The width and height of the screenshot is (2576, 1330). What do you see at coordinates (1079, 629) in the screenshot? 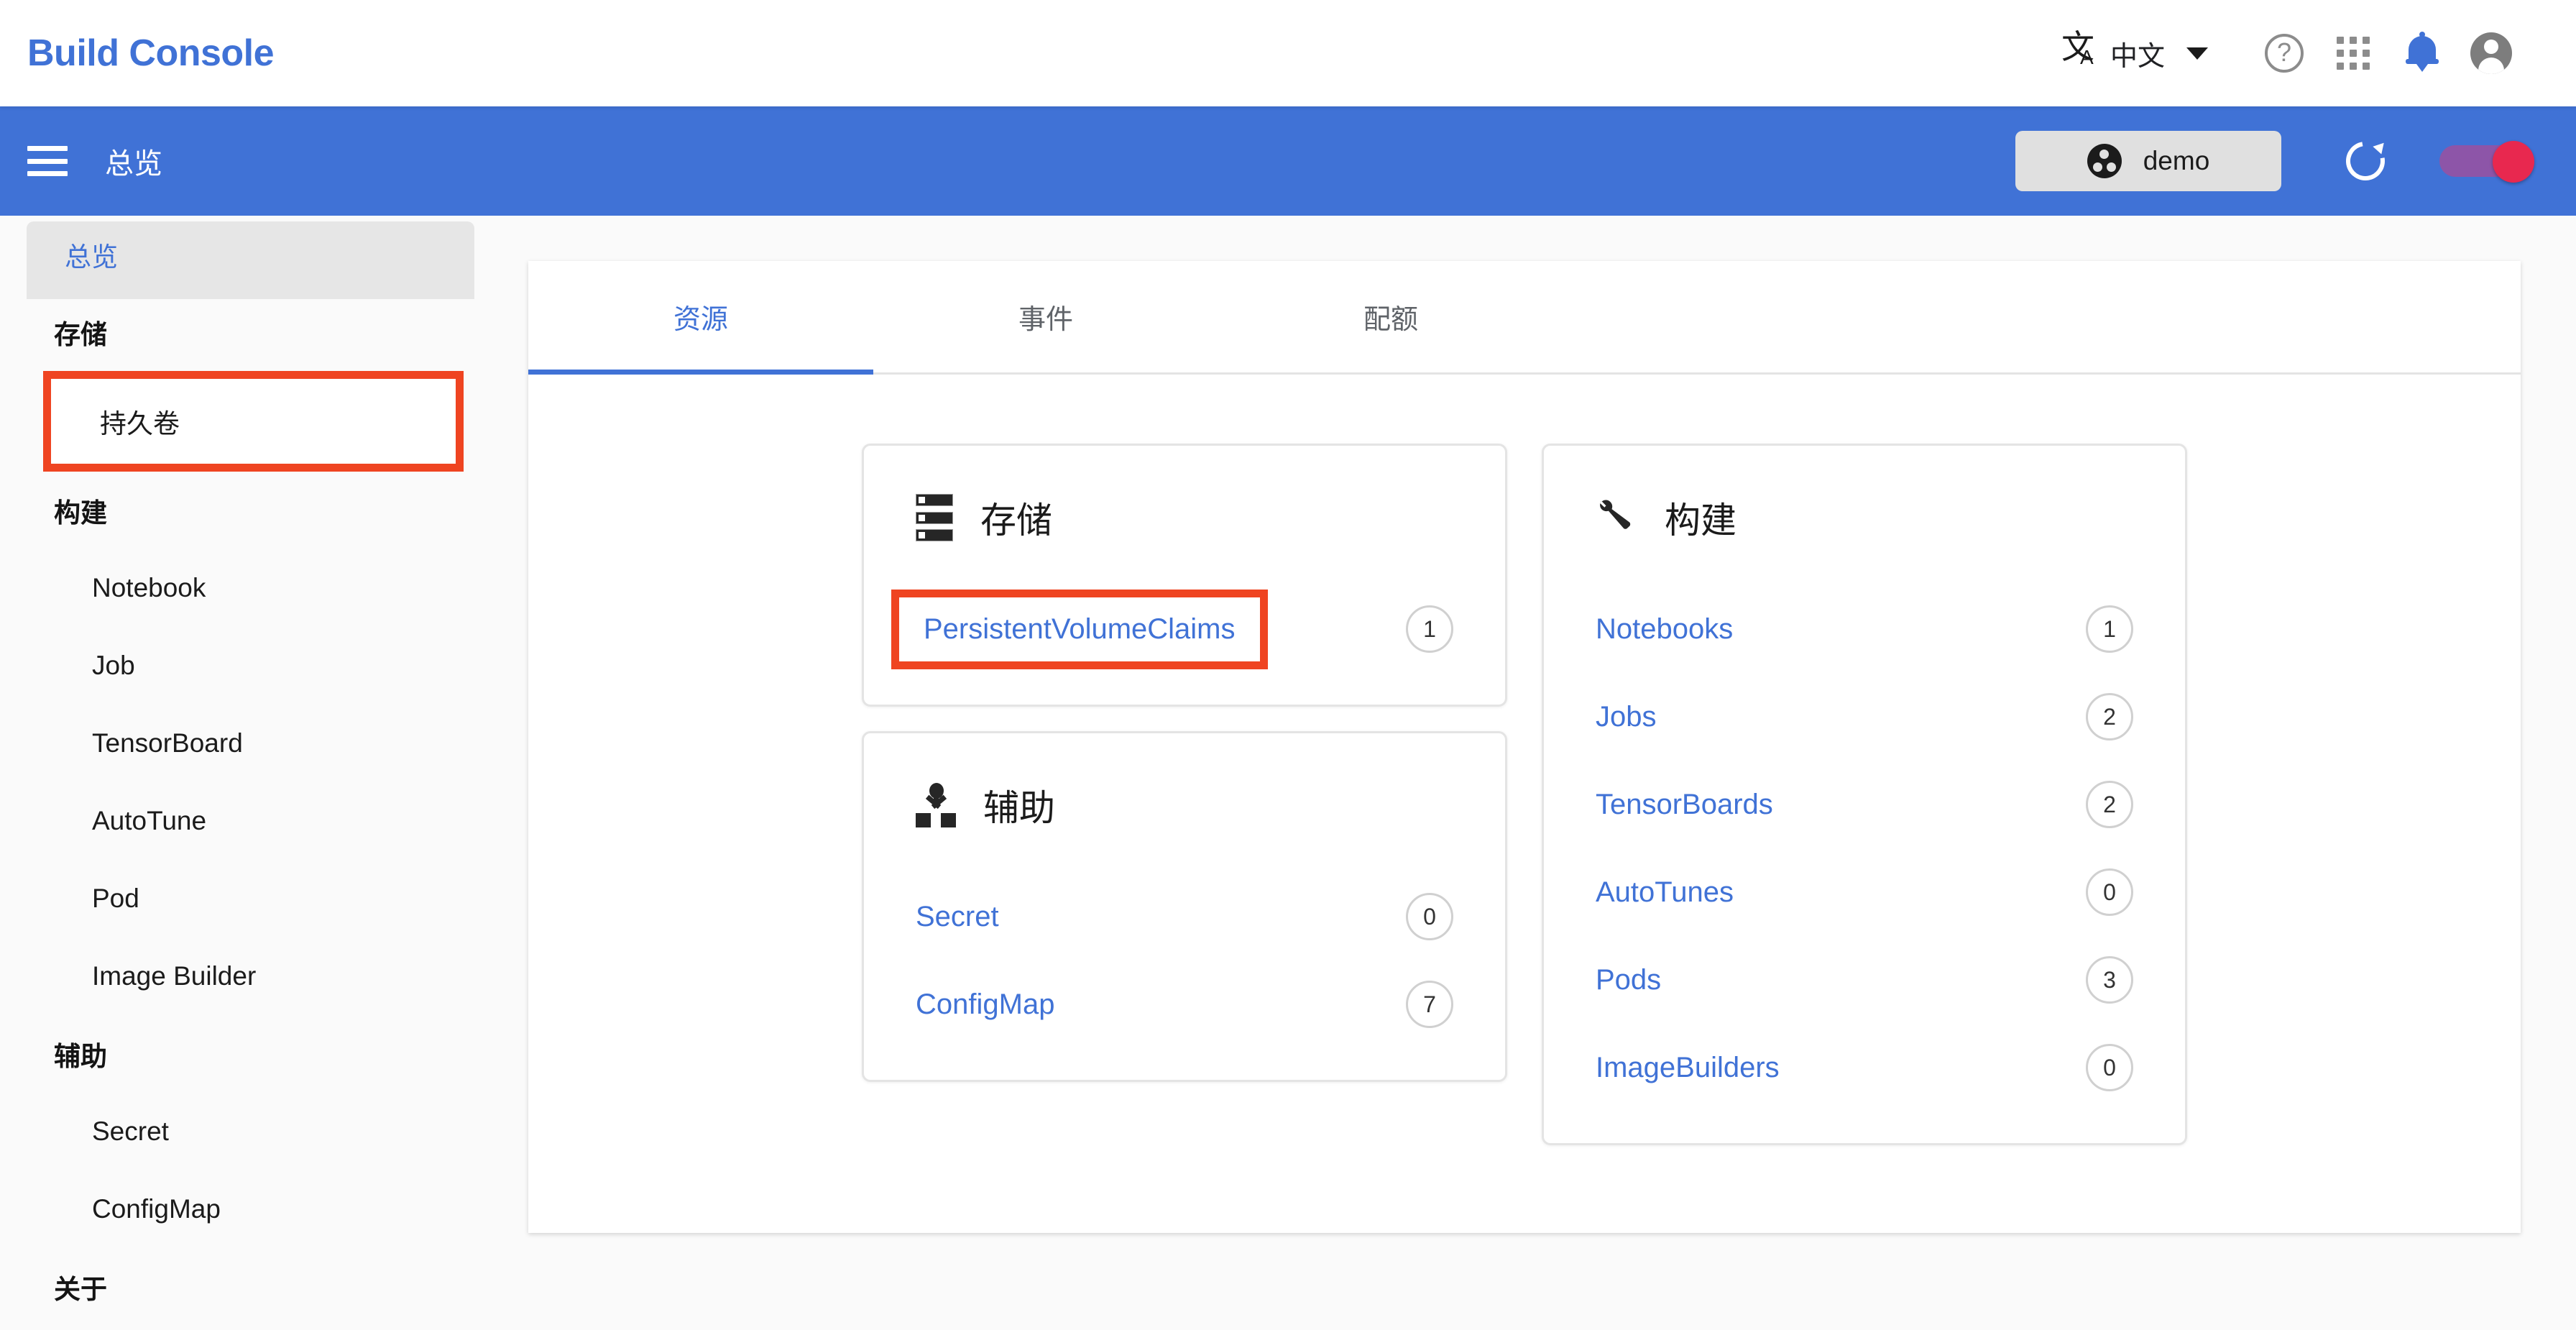
I see `resource-link-persistentvolumeclaims: PersistentVolumeClaims` at bounding box center [1079, 629].